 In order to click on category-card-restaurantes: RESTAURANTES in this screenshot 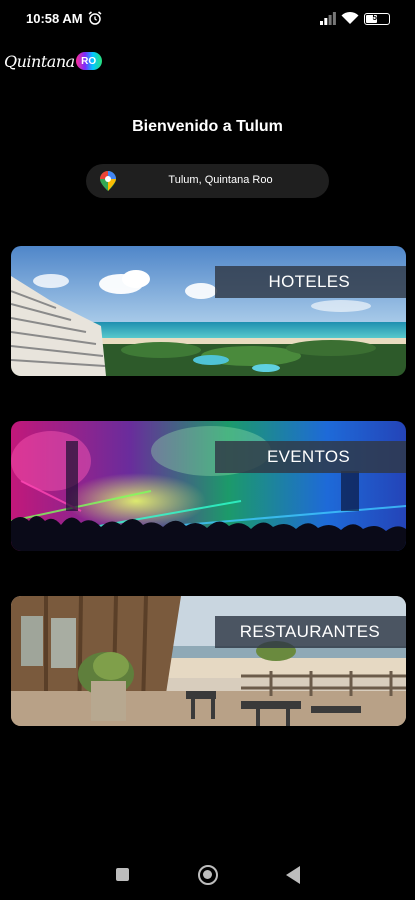, I will do `click(208, 661)`.